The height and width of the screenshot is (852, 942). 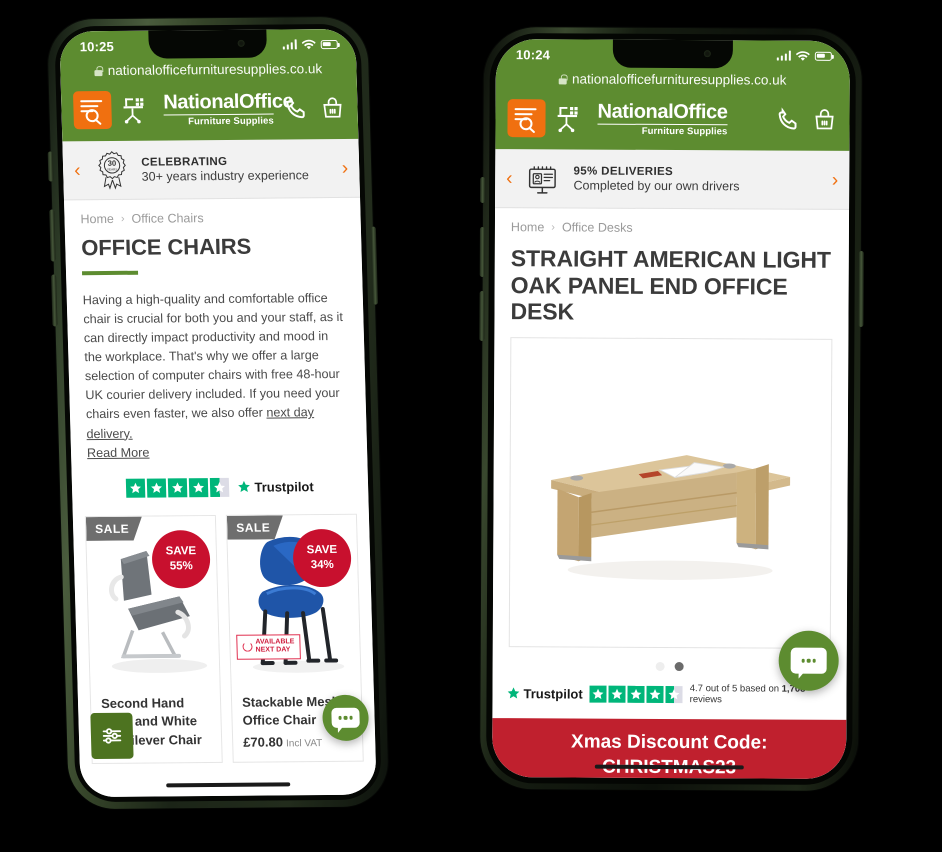 I want to click on next-day-line2: NEXT DAY, so click(x=273, y=650).